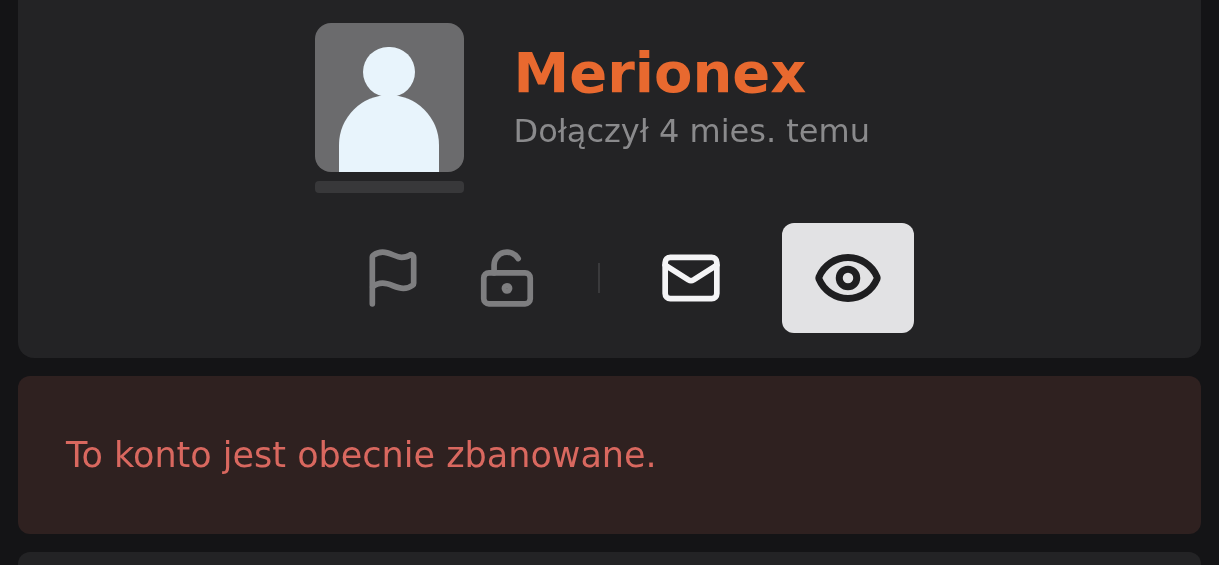  What do you see at coordinates (389, 97) in the screenshot?
I see `avatar-icon` at bounding box center [389, 97].